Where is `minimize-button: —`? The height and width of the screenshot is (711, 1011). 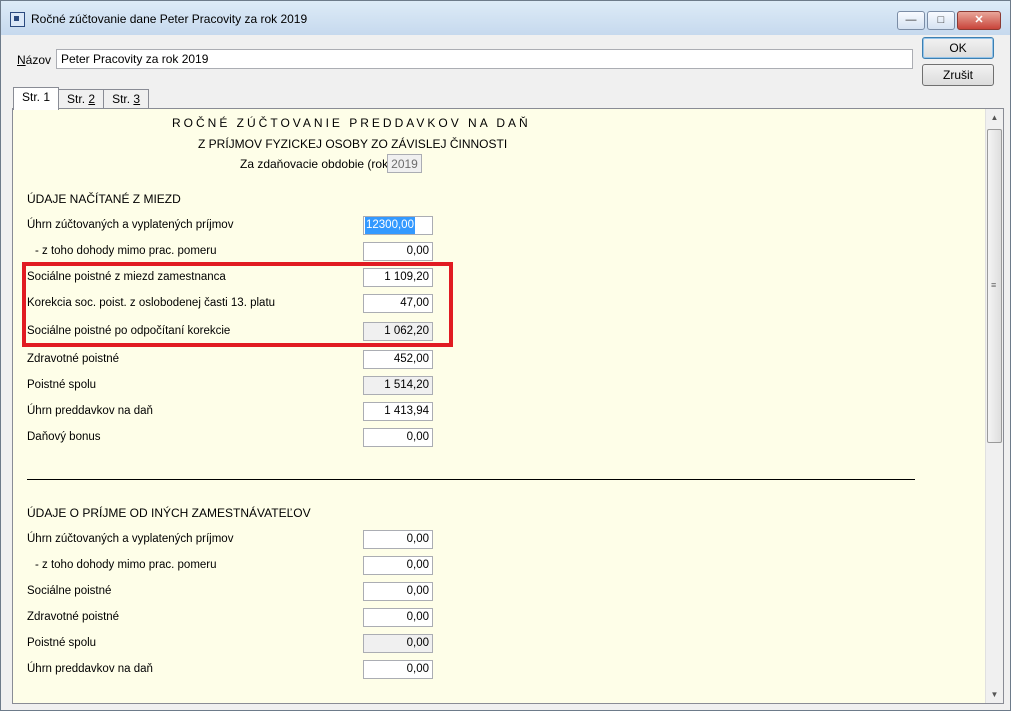
minimize-button: — is located at coordinates (911, 20).